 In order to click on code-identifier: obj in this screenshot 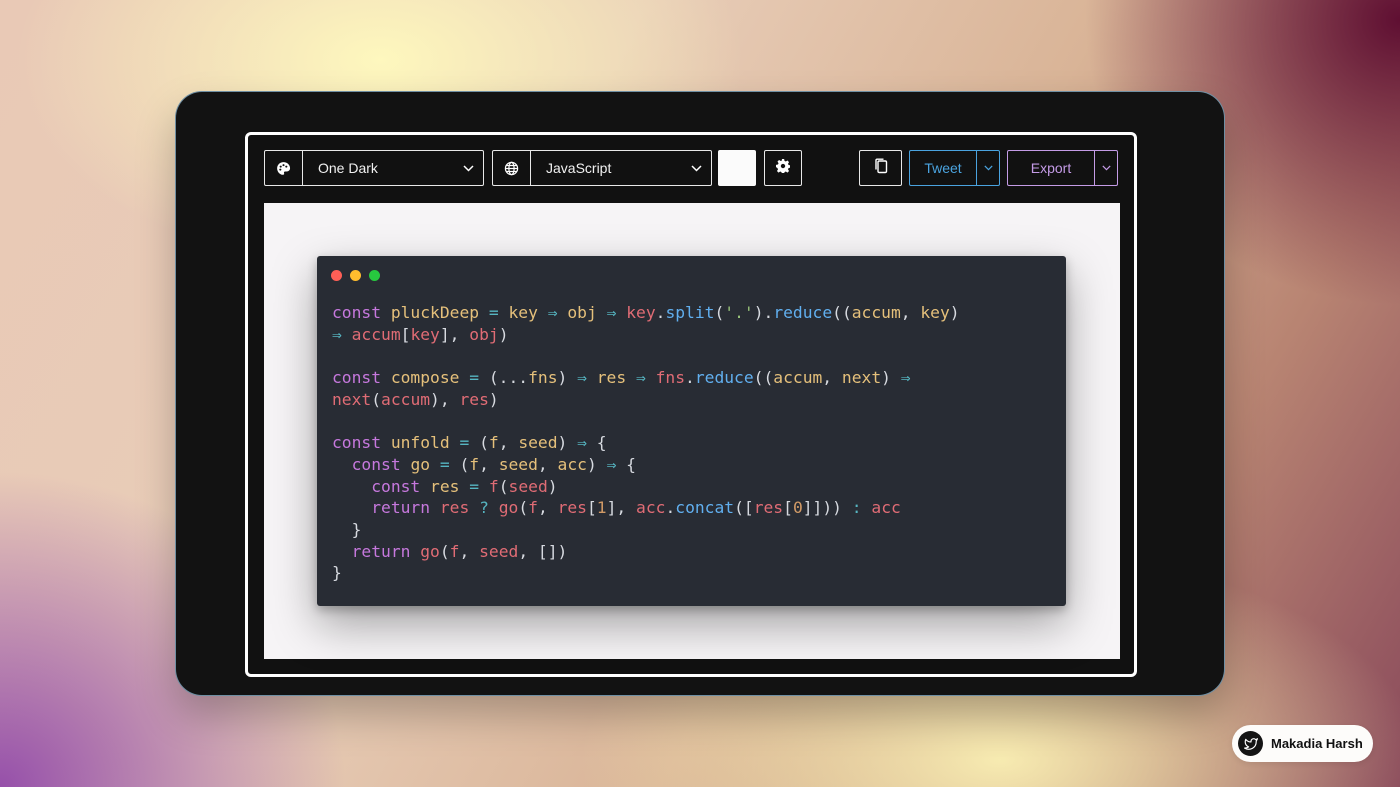, I will do `click(484, 334)`.